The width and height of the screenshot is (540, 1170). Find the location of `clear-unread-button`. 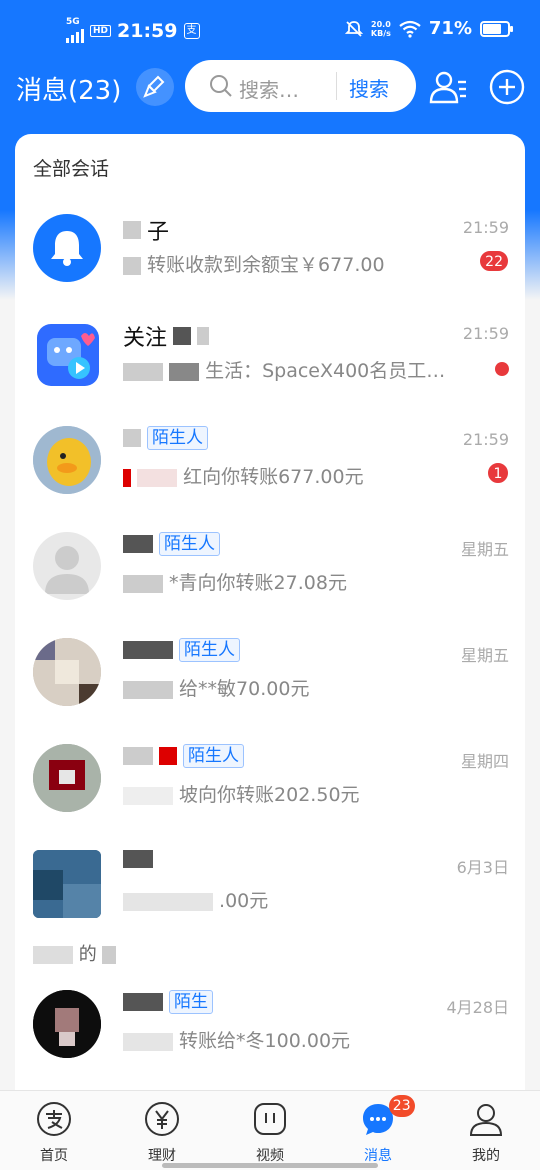

clear-unread-button is located at coordinates (155, 87).